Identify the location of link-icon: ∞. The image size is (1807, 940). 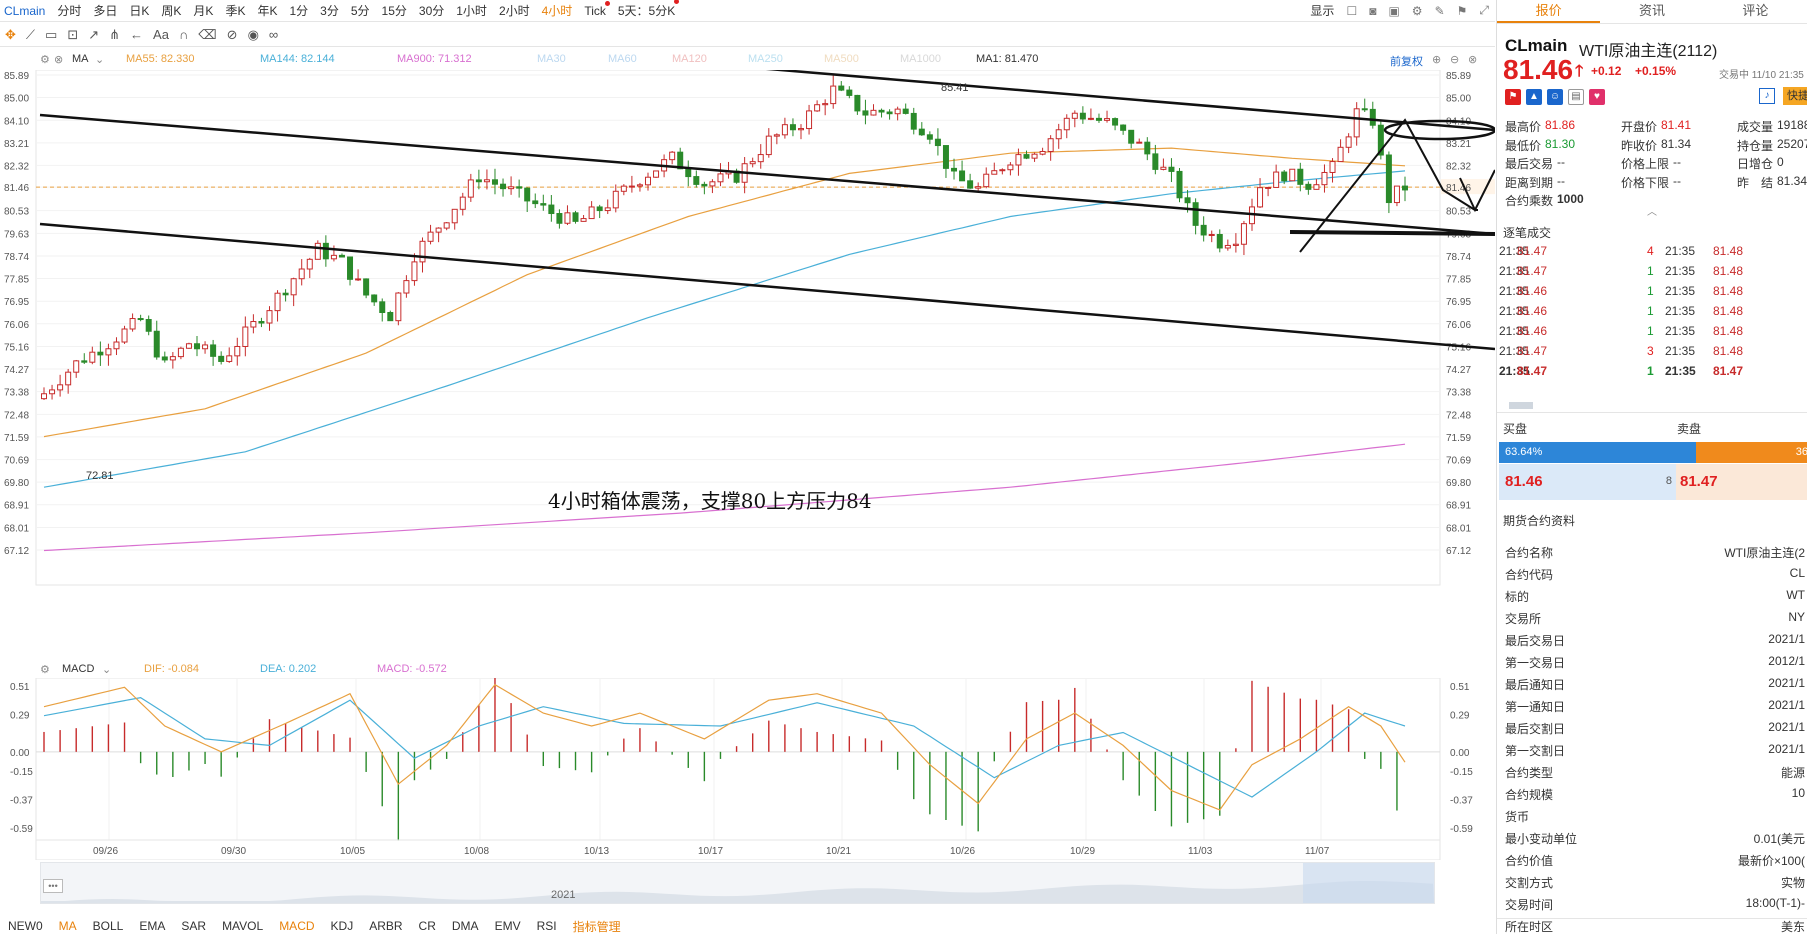
(273, 34).